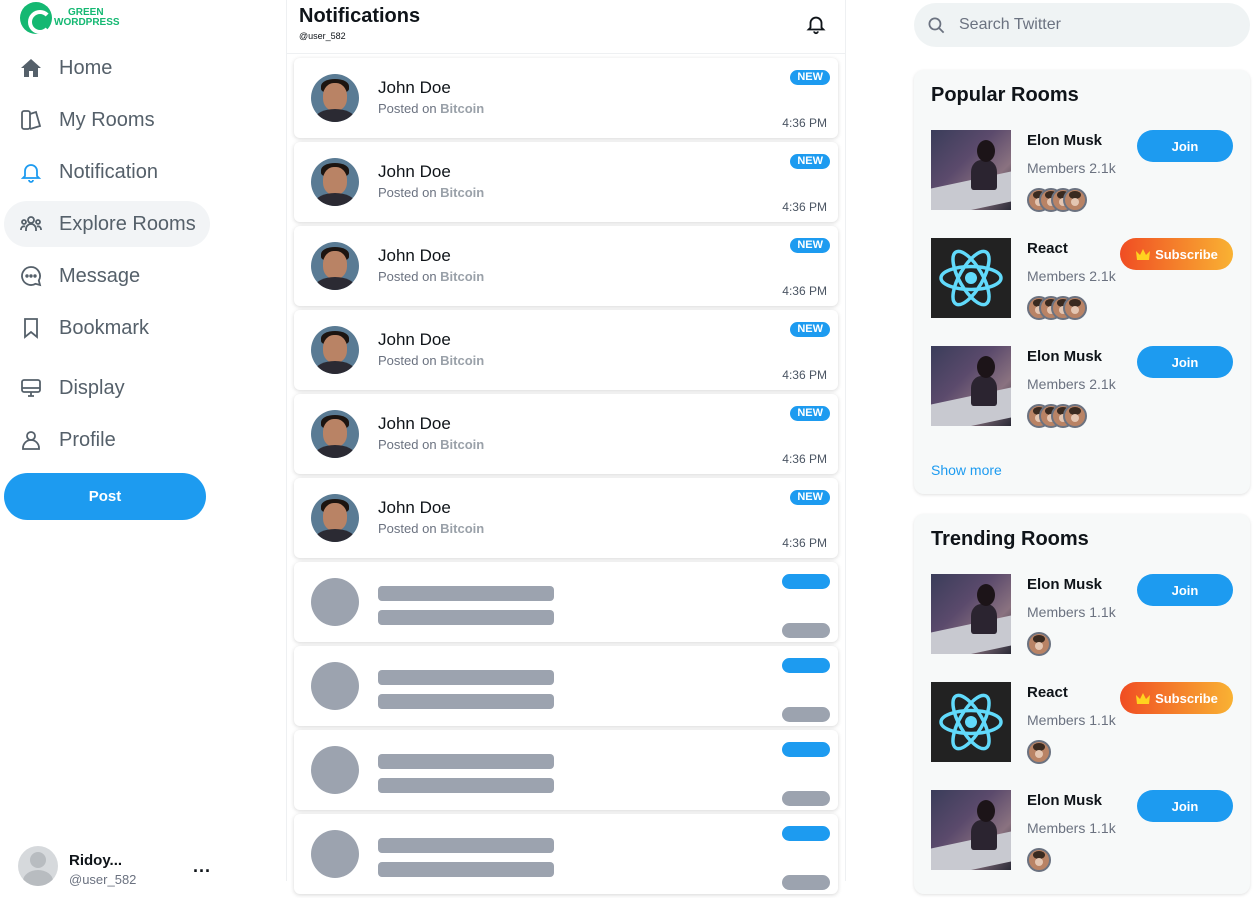 Image resolution: width=1260 pixels, height=898 pixels. I want to click on logo-icon, so click(36, 18).